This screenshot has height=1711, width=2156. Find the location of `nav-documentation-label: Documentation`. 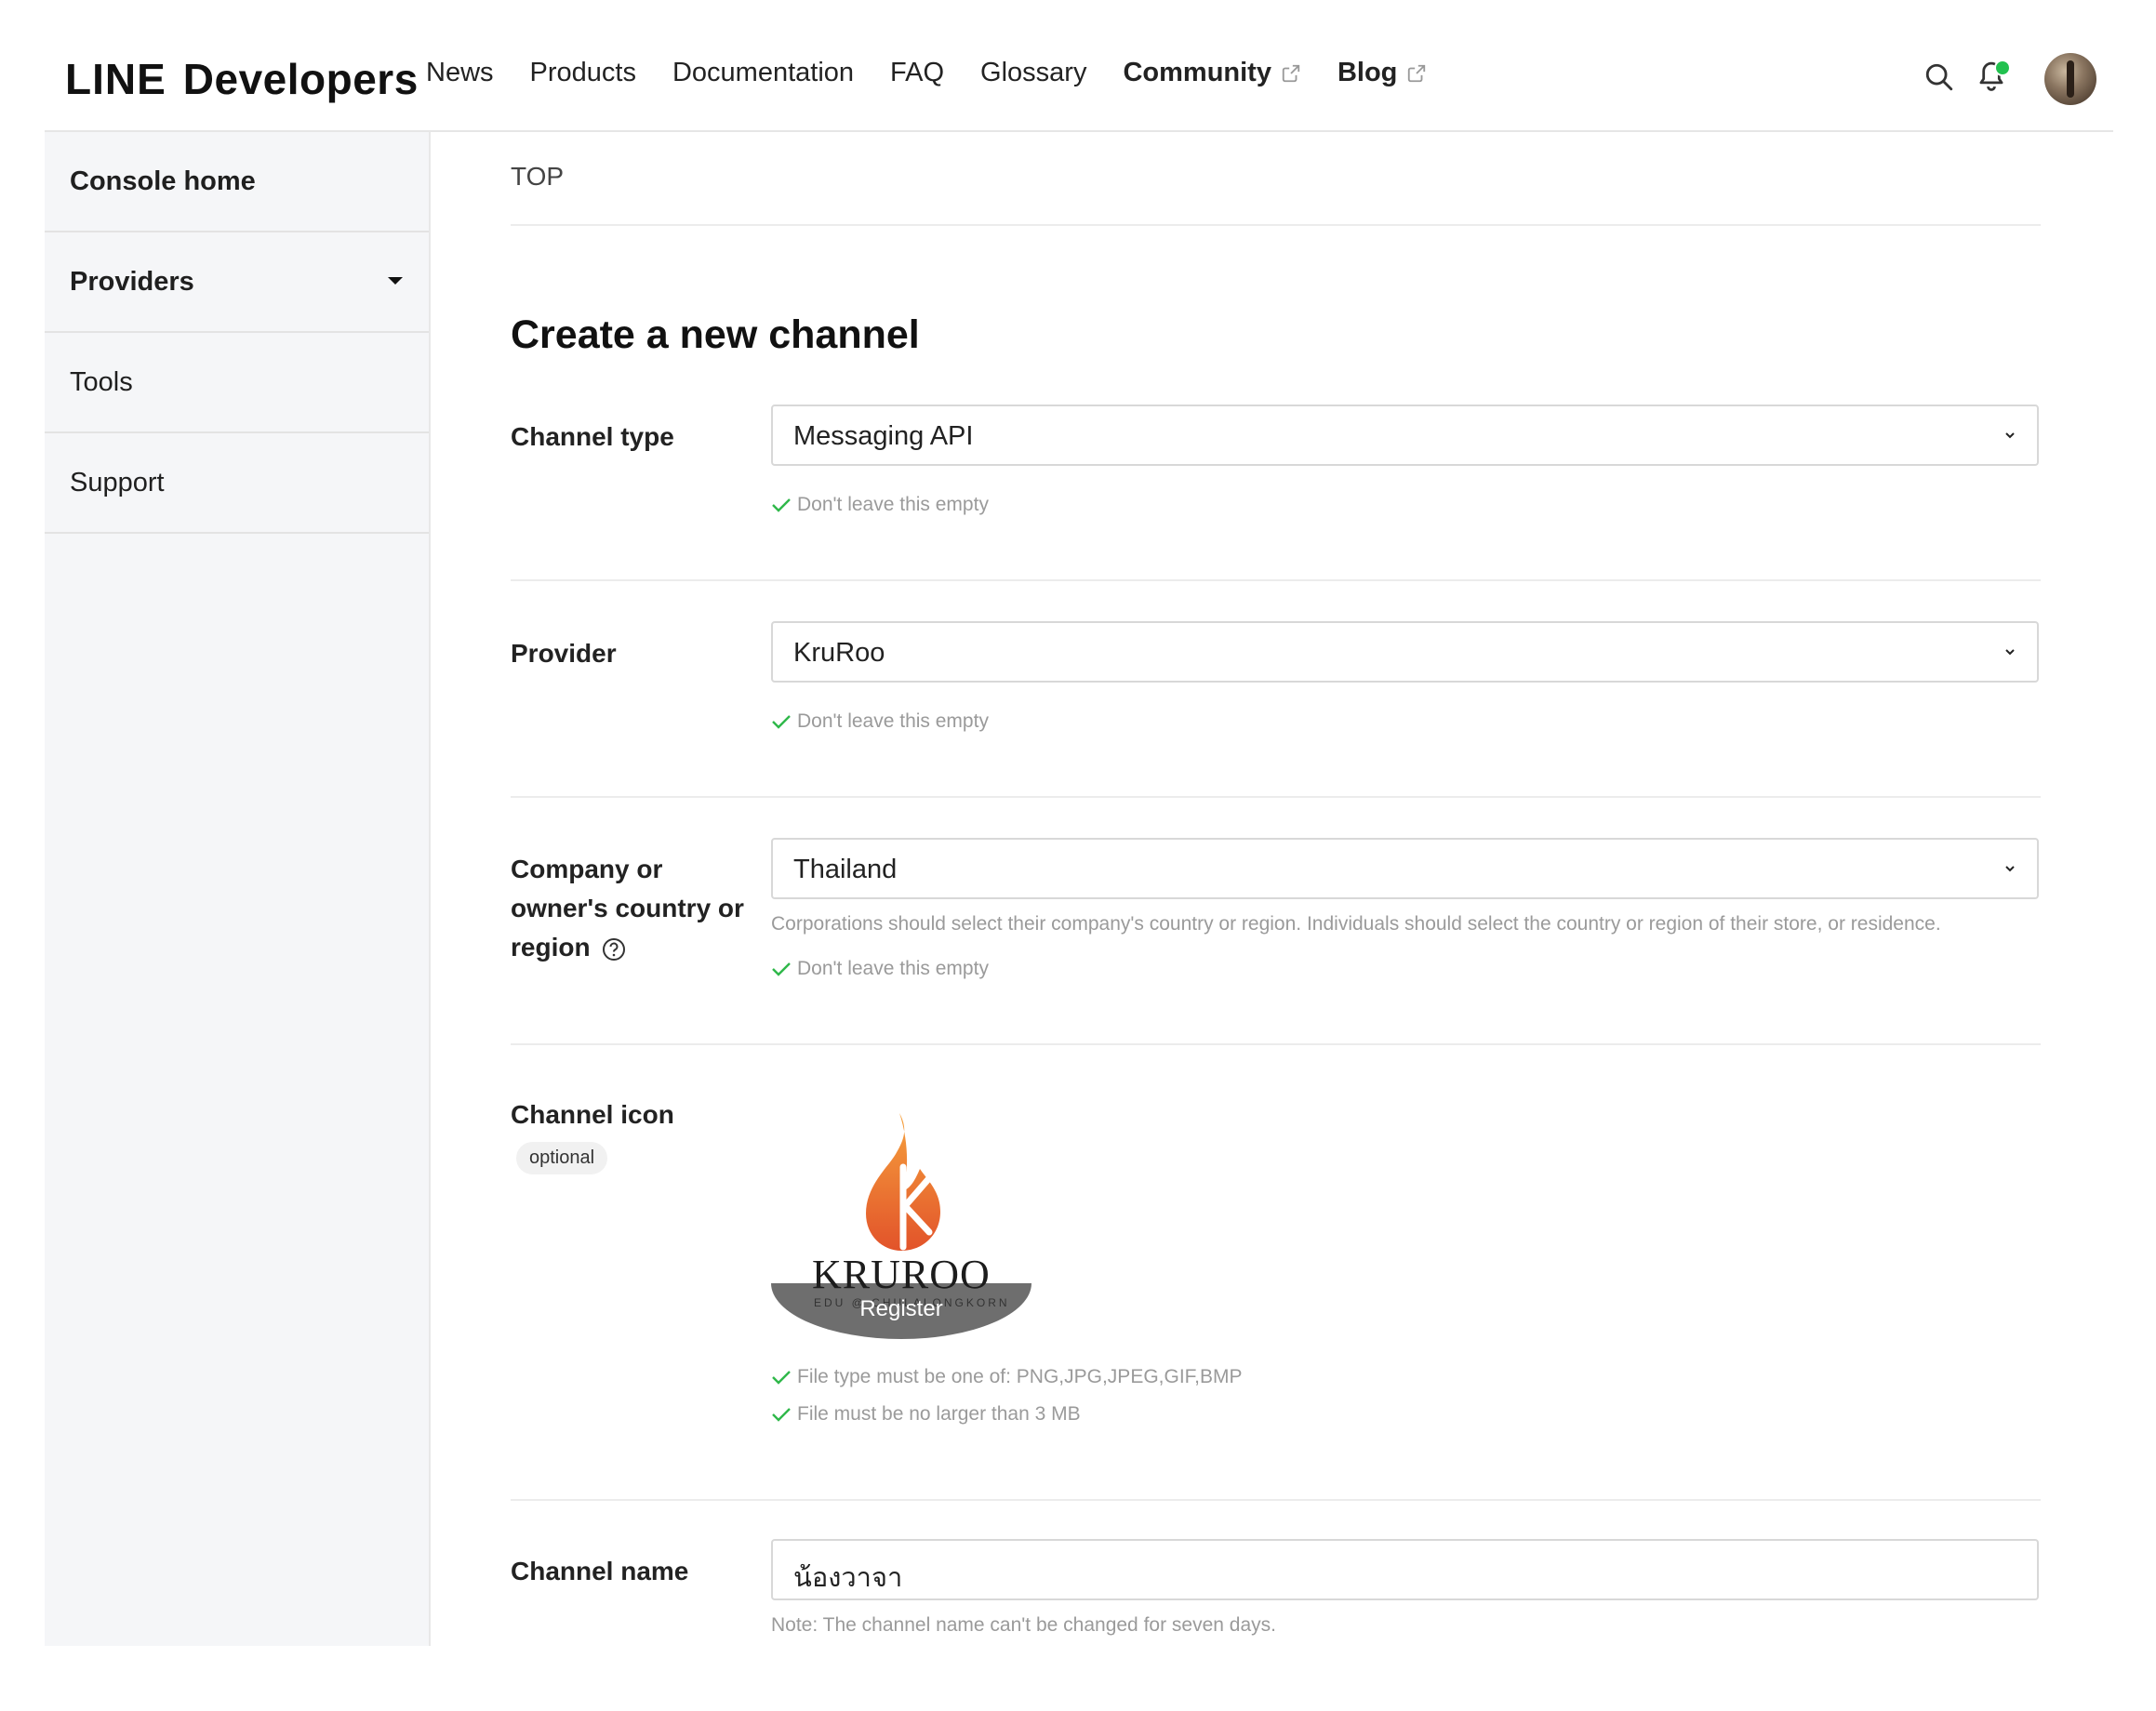

nav-documentation-label: Documentation is located at coordinates (763, 72).